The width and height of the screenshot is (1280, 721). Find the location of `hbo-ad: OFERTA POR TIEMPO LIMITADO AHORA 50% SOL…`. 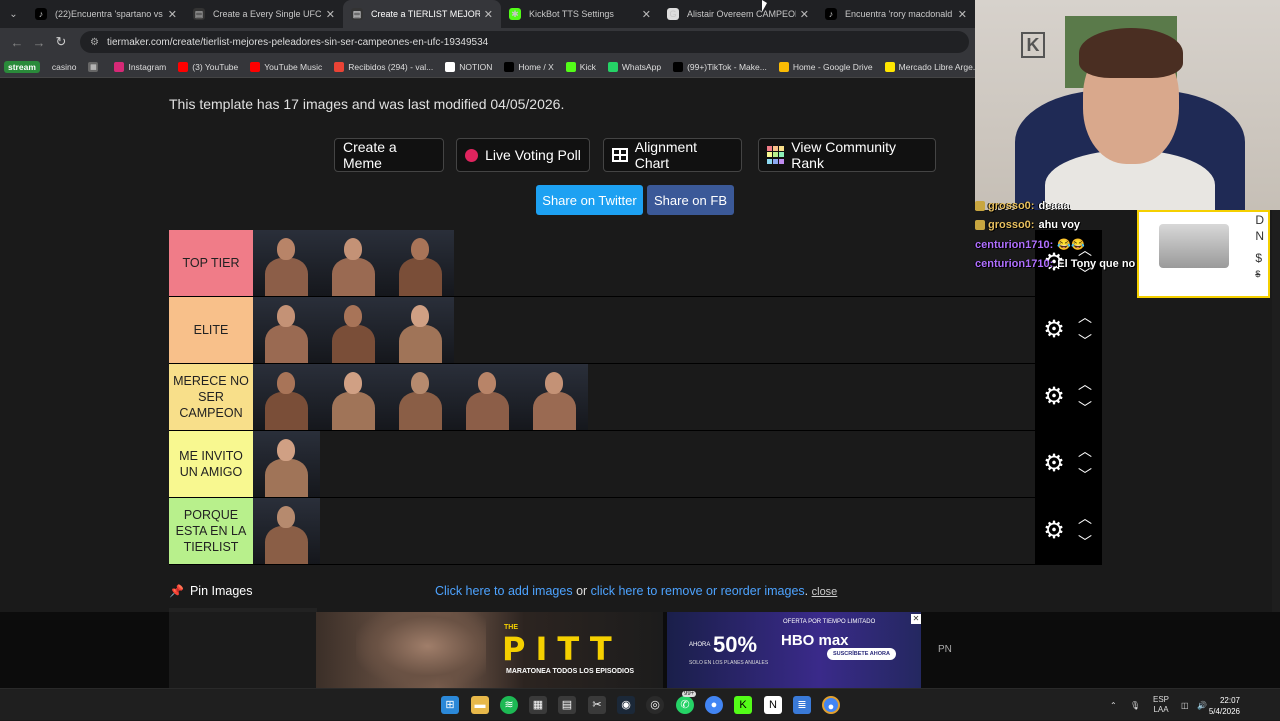

hbo-ad: OFERTA POR TIEMPO LIMITADO AHORA 50% SOL… is located at coordinates (794, 650).